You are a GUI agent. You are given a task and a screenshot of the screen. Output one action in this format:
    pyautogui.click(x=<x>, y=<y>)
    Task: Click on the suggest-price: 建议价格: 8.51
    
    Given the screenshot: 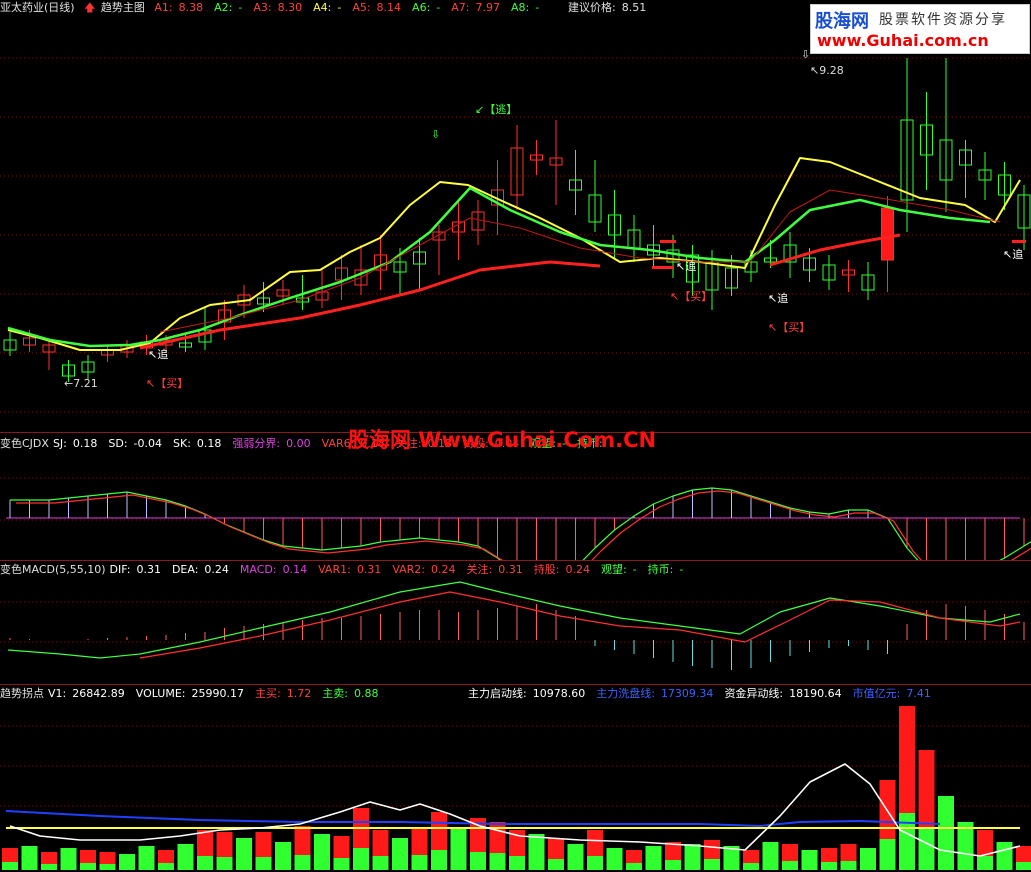 What is the action you would take?
    pyautogui.click(x=610, y=8)
    